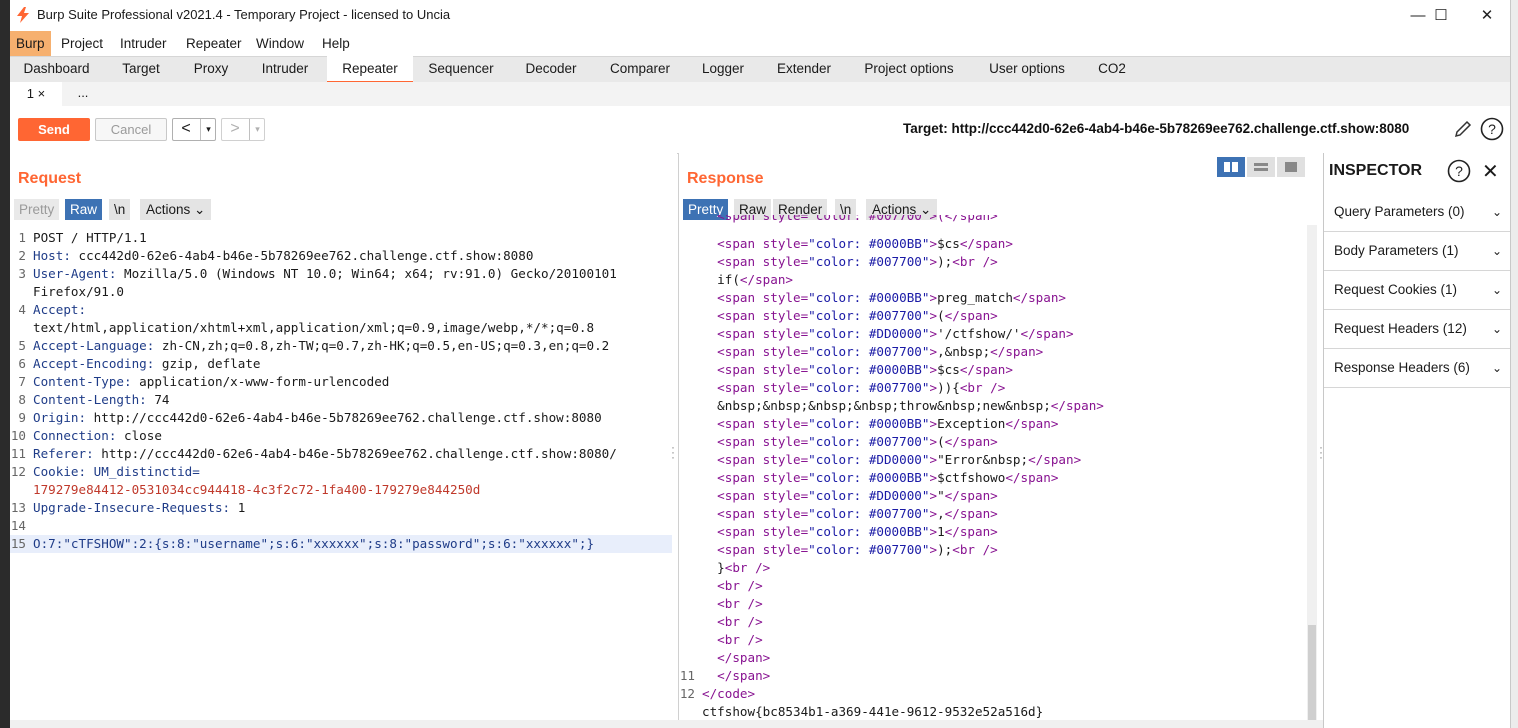 This screenshot has width=1518, height=728. Describe the element at coordinates (1463, 129) in the screenshot. I see `edit-target-icon` at that location.